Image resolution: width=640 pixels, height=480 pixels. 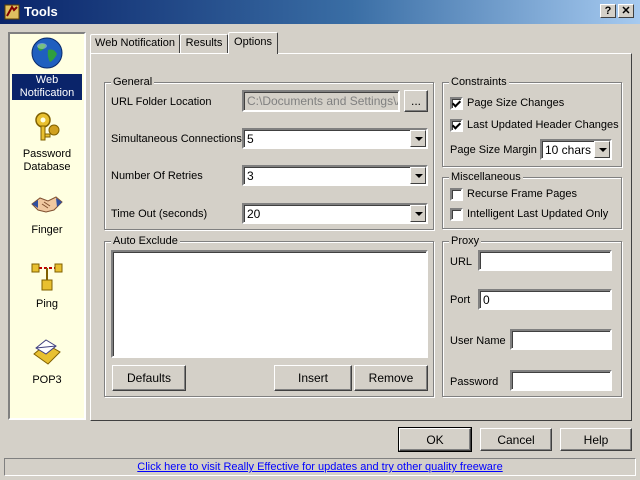 I want to click on tab-options: Options, so click(x=253, y=43).